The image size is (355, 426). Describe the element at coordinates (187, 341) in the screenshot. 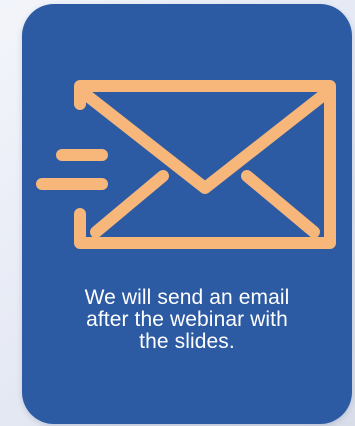

I see `caption-line-3: the slides.` at that location.